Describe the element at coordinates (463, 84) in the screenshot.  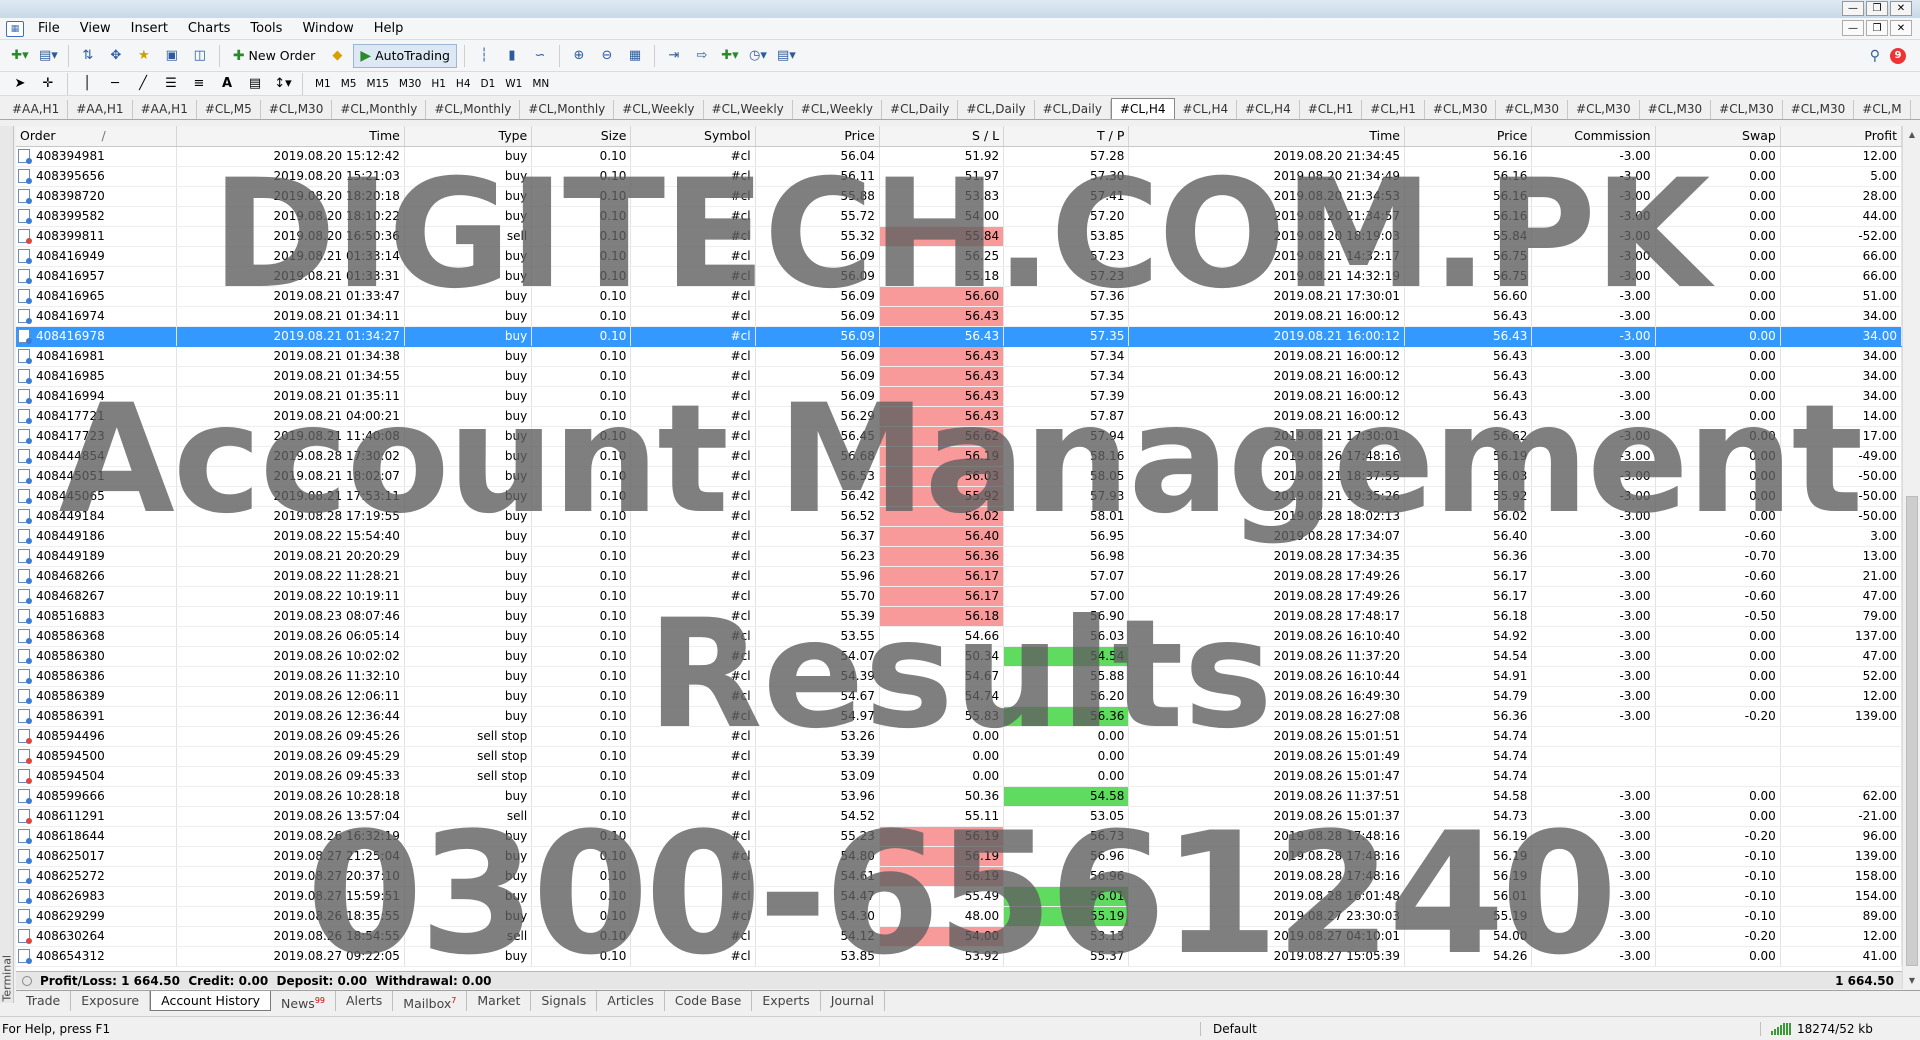
I see `timeframe-h4: H4` at that location.